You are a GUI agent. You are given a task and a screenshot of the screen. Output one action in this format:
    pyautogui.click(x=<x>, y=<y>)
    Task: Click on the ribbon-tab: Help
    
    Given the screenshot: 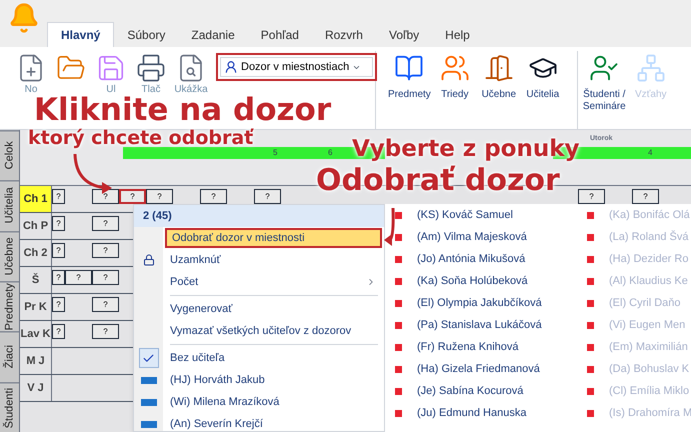 What is the action you would take?
    pyautogui.click(x=457, y=34)
    